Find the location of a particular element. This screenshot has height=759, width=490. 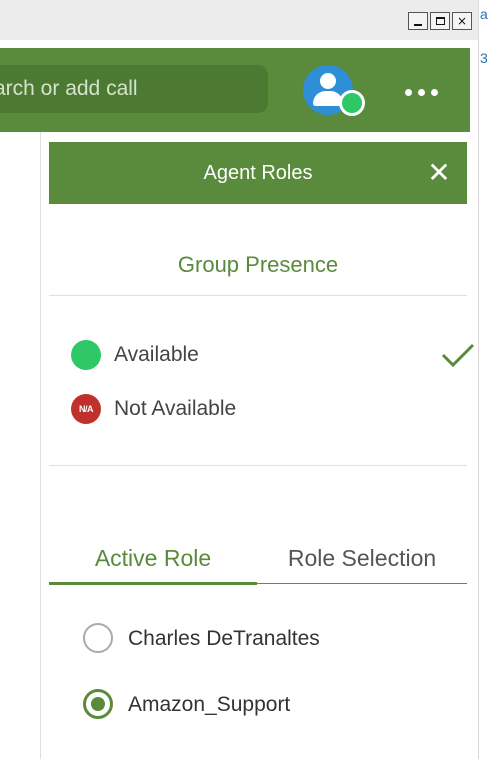

tab-active-role: Active Role is located at coordinates (153, 558).